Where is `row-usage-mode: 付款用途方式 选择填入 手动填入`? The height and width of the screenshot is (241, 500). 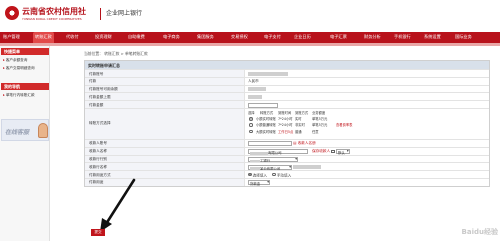 row-usage-mode: 付款用途方式 选择填入 手动填入 is located at coordinates (287, 174).